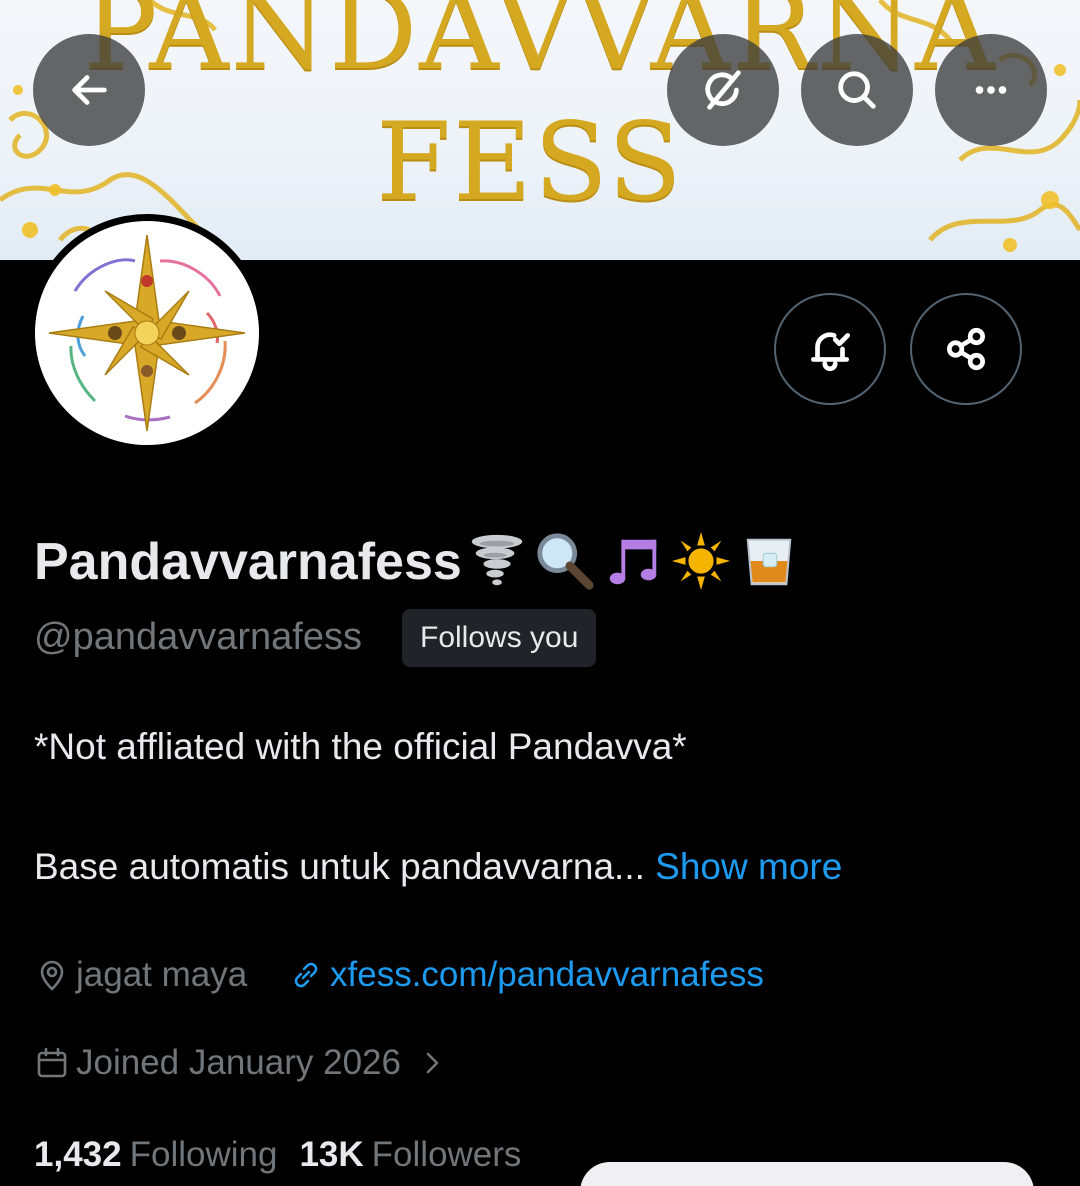 The width and height of the screenshot is (1080, 1186). I want to click on notifications-button, so click(830, 349).